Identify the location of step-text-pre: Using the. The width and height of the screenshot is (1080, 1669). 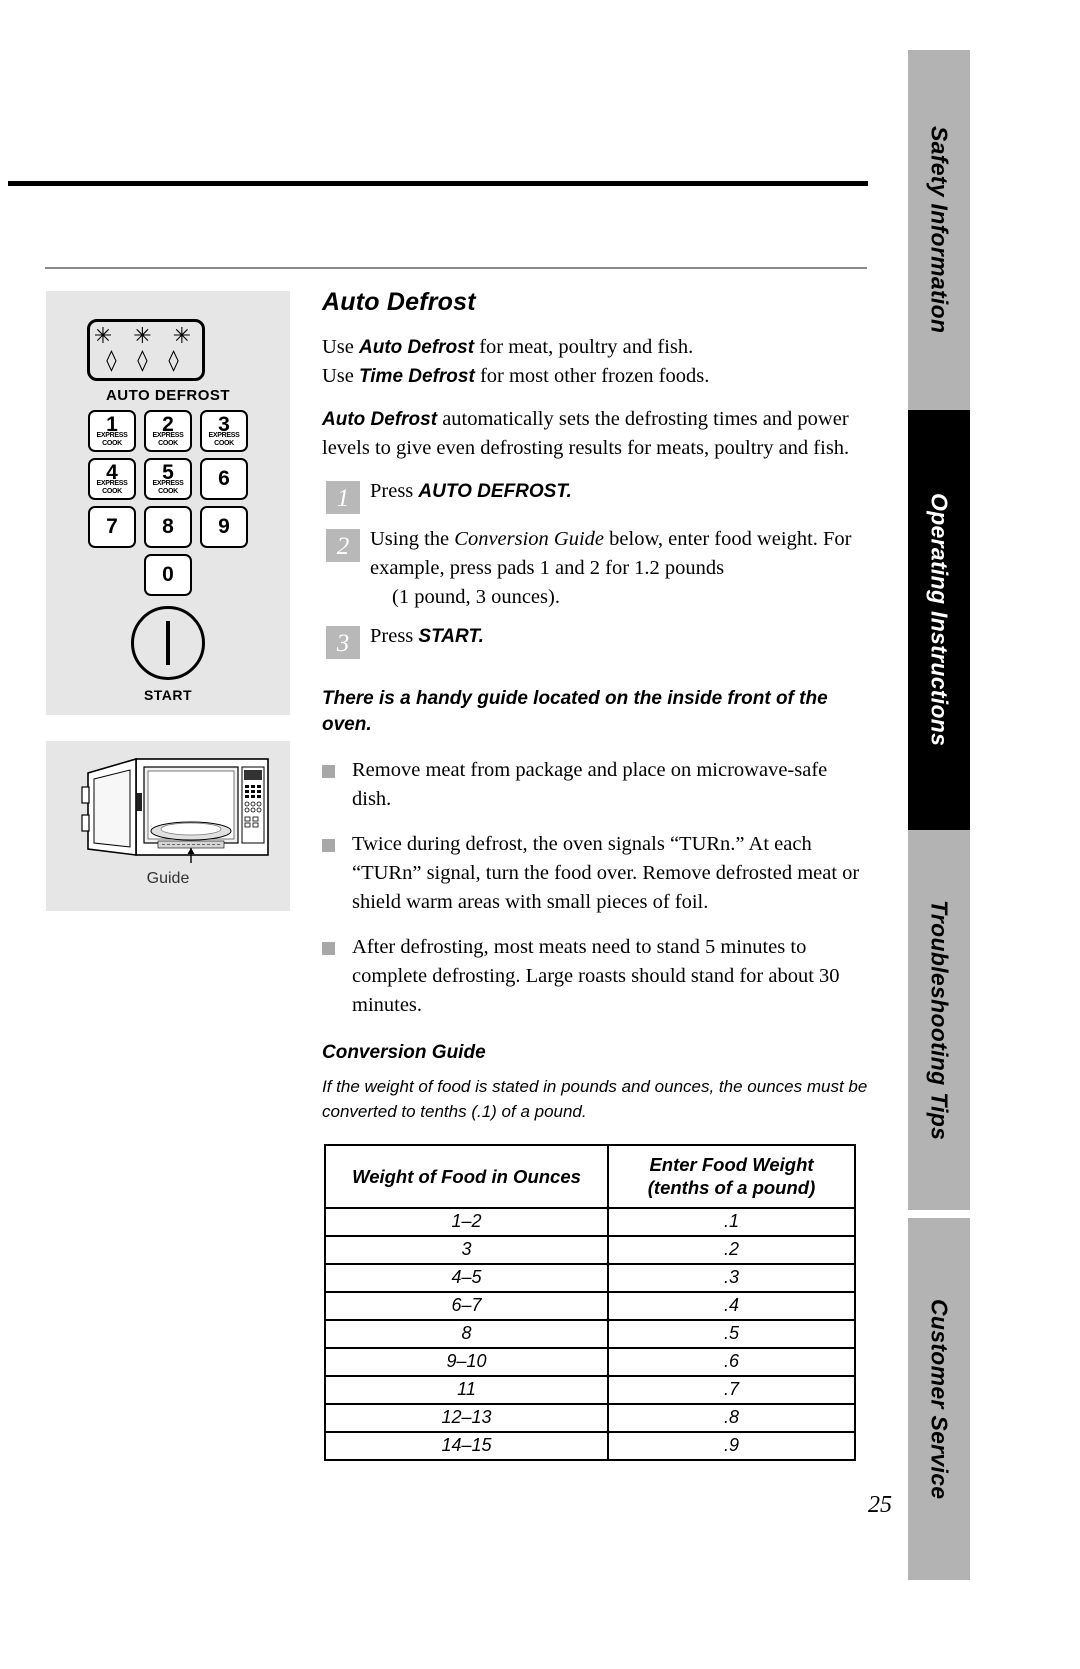
(412, 539).